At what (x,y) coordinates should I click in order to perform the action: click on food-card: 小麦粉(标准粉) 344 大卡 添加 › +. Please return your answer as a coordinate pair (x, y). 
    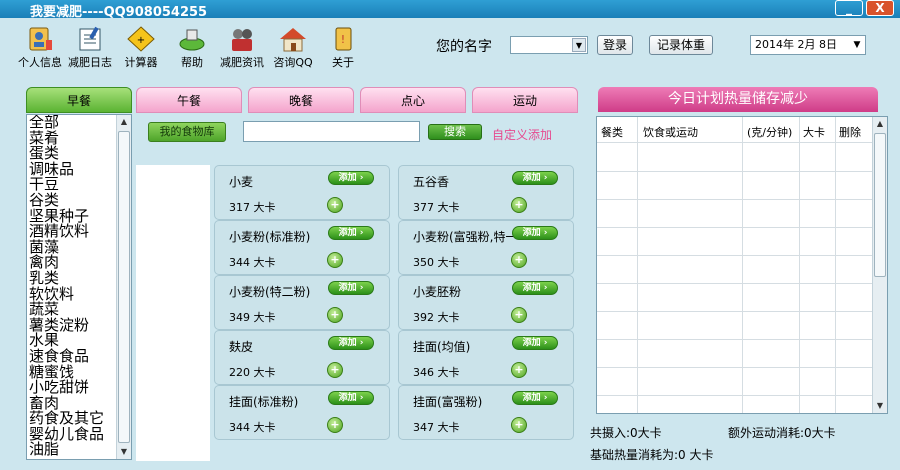
    Looking at the image, I should click on (302, 247).